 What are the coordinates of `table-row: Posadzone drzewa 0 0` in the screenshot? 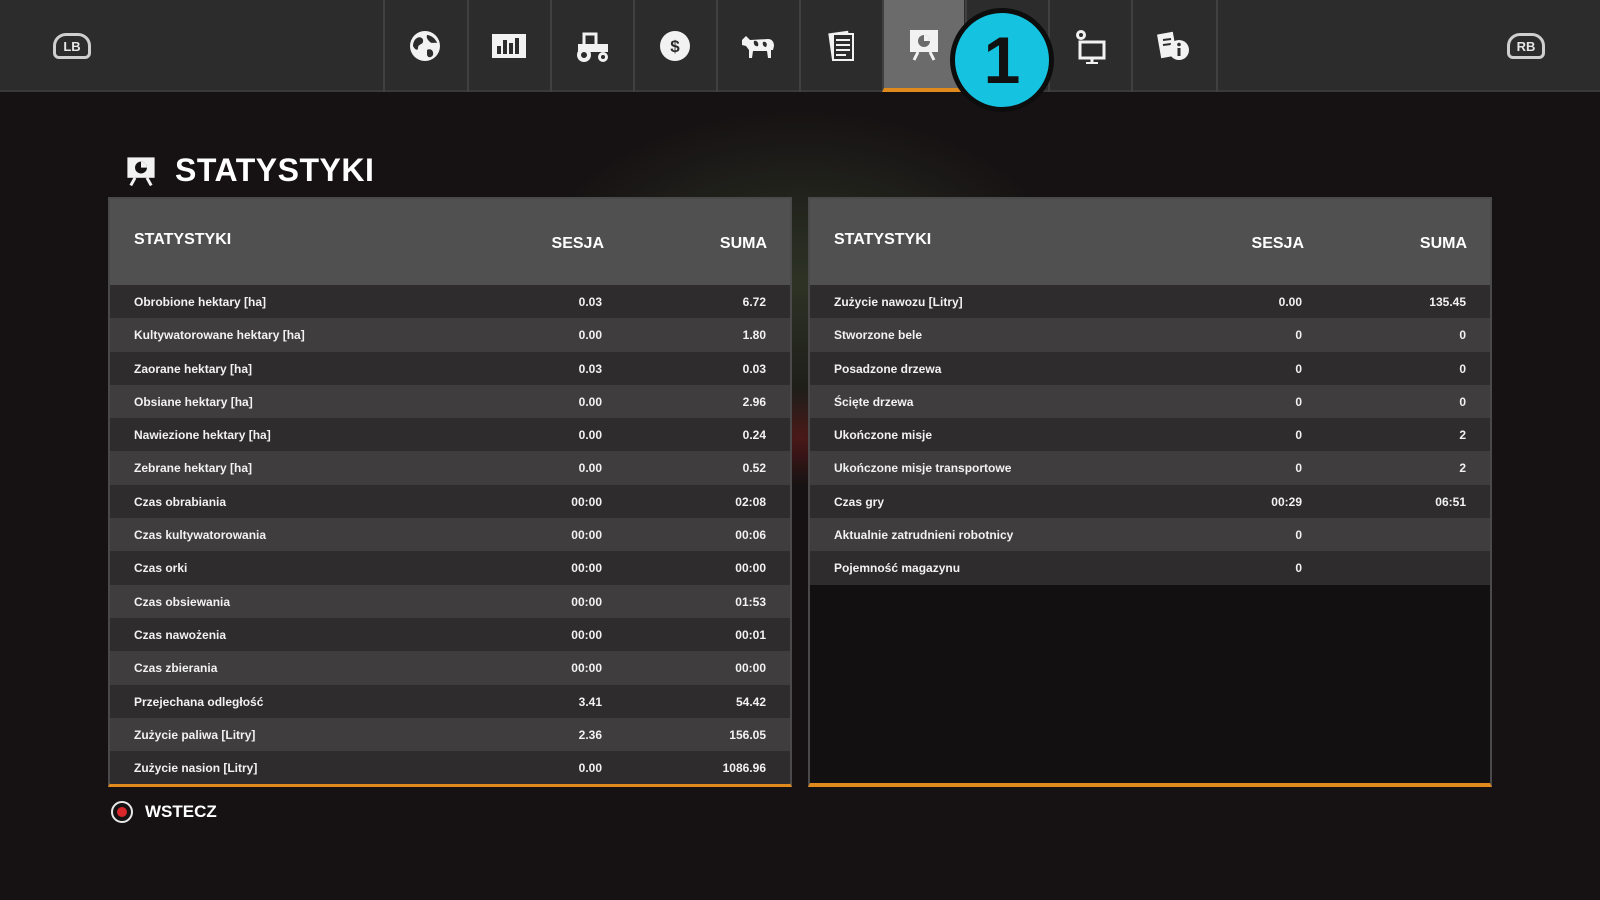 It's located at (1150, 368).